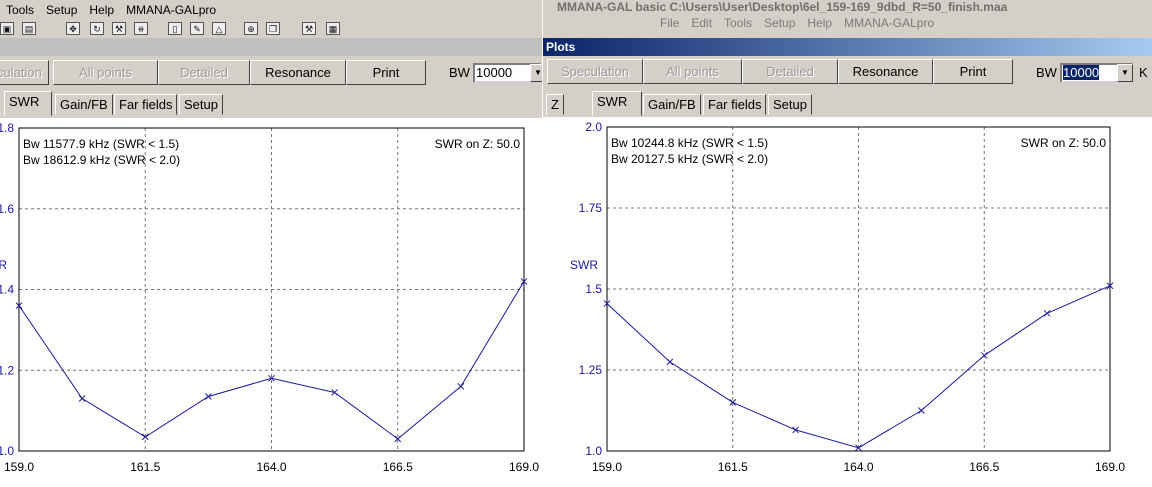 The height and width of the screenshot is (487, 1152). What do you see at coordinates (271, 47) in the screenshot?
I see `left-title-bar` at bounding box center [271, 47].